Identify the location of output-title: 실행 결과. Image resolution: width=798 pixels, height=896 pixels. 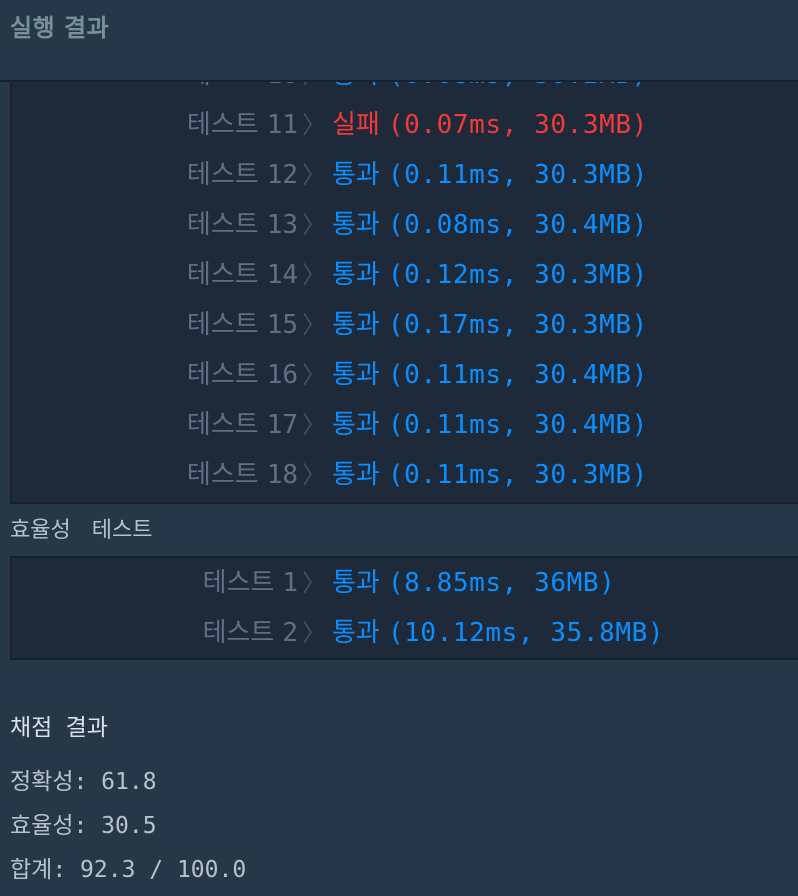
(60, 28).